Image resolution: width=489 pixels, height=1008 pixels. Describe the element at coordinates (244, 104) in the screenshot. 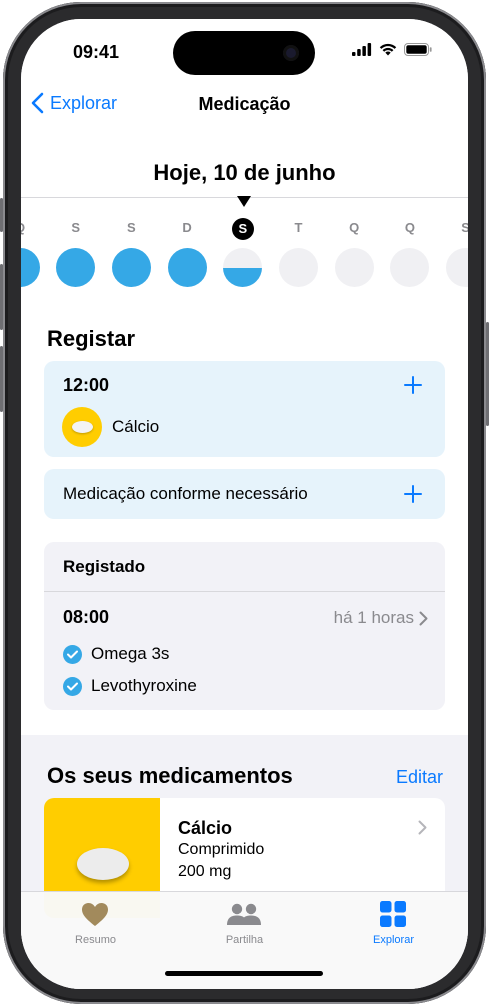

I see `page-title: Medicação` at that location.